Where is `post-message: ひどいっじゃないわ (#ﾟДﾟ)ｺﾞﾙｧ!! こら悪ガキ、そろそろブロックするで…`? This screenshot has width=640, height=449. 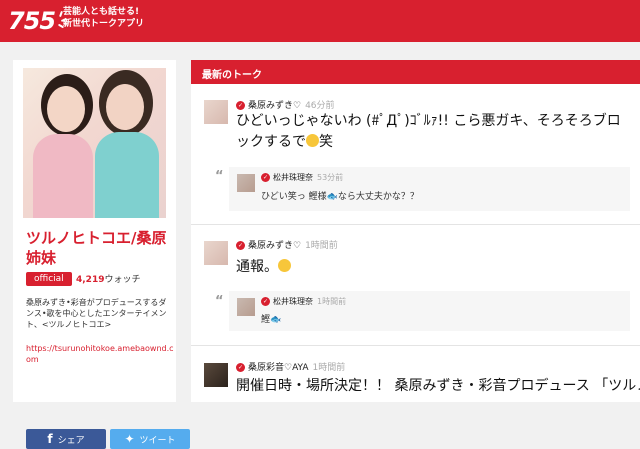
post-message: ひどいっじゃないわ (#ﾟДﾟ)ｺﾞﾙｧ!! こら悪ガキ、そろそろブロックするで… is located at coordinates (433, 132).